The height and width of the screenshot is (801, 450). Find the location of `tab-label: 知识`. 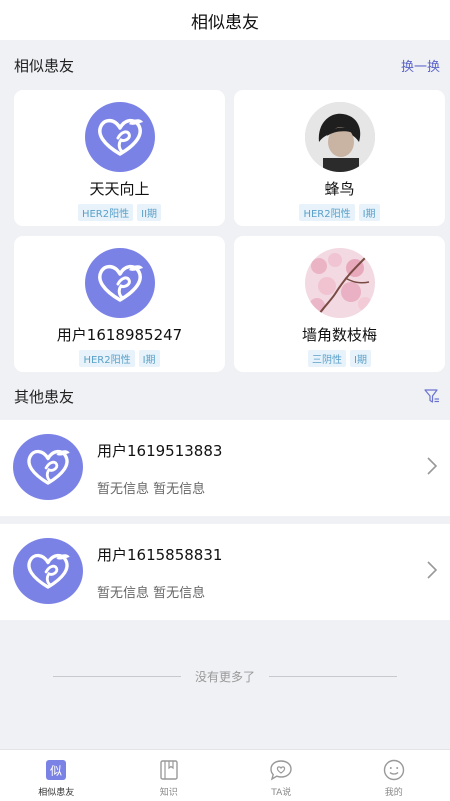

tab-label: 知识 is located at coordinates (169, 791).